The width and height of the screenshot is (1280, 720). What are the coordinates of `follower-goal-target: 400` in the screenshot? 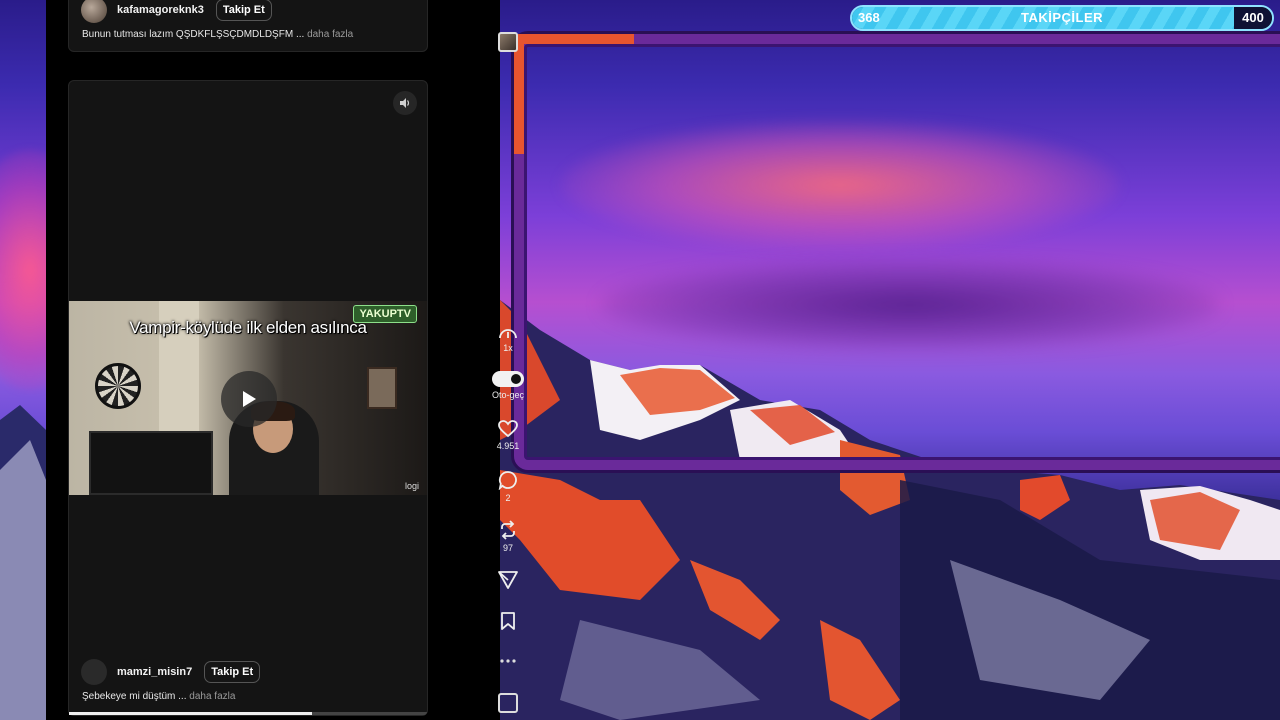 It's located at (1253, 18).